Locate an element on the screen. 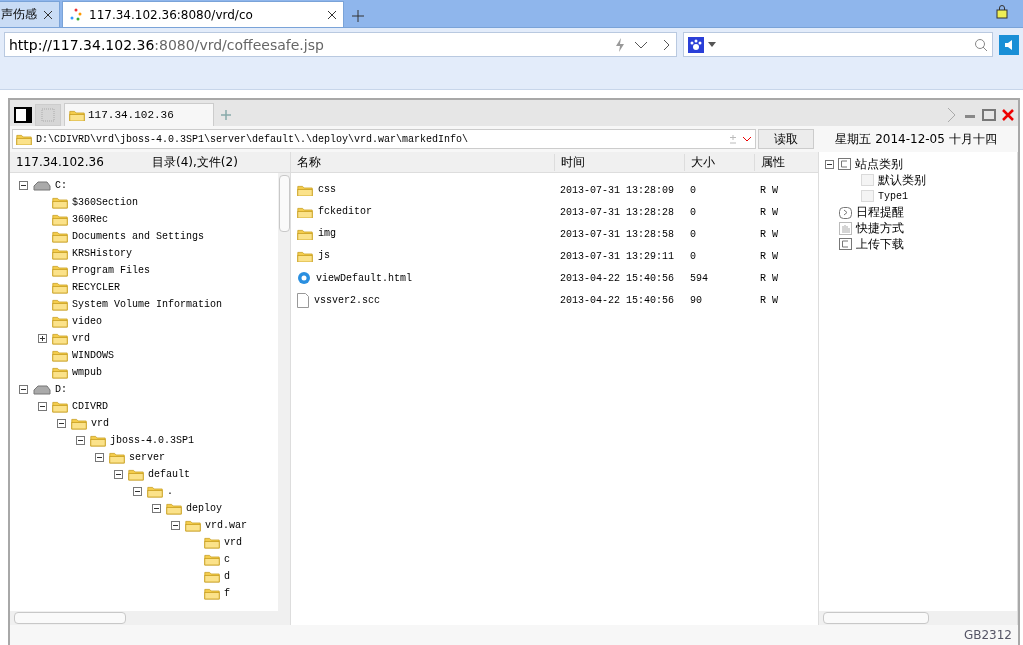 Image resolution: width=1023 pixels, height=645 pixels. folder-label: RECYCLER is located at coordinates (96, 287).